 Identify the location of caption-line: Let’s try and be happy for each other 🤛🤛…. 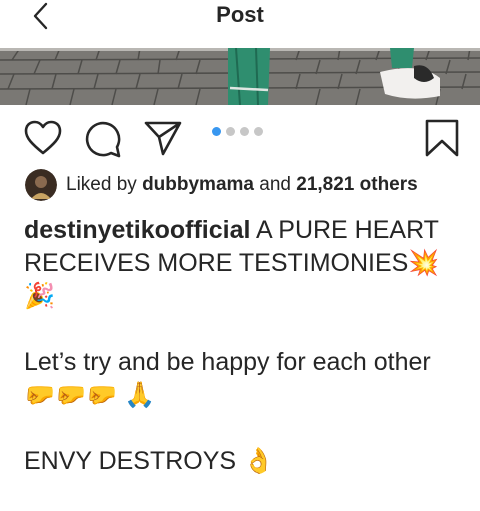
(244, 379).